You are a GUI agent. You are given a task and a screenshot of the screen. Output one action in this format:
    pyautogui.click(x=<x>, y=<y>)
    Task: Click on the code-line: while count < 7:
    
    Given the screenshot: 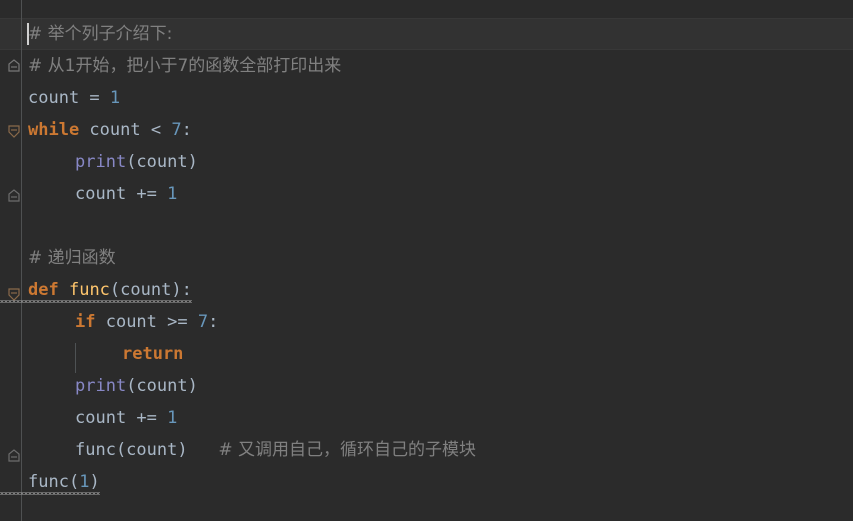 What is the action you would take?
    pyautogui.click(x=96, y=130)
    